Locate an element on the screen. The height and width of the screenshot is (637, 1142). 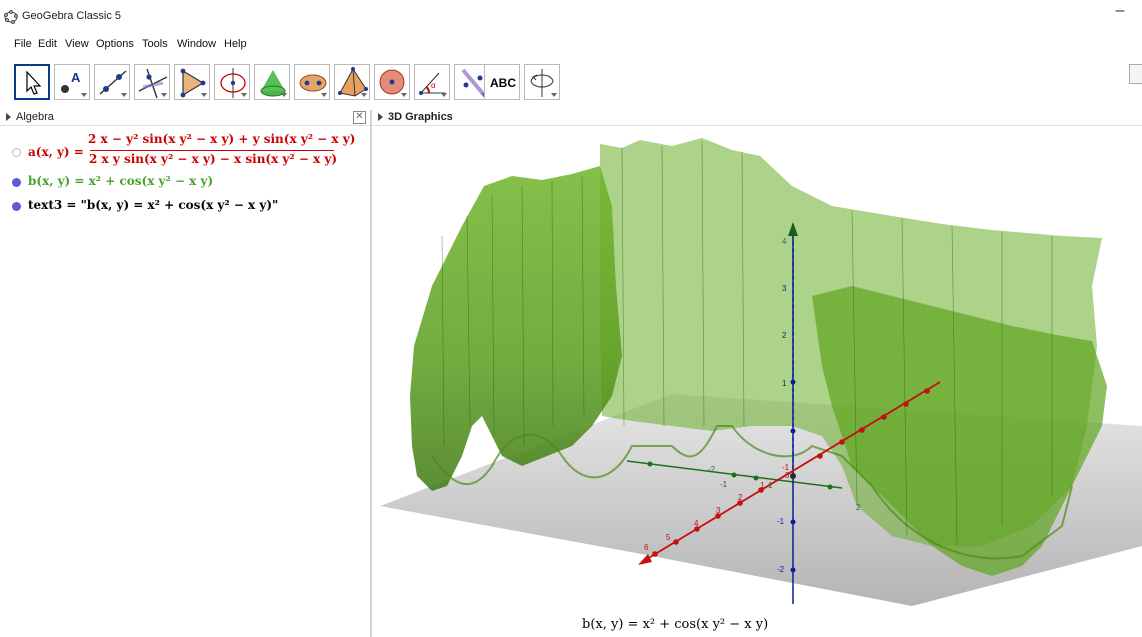
function-a-lhs: a(x, y) = is located at coordinates (56, 152).